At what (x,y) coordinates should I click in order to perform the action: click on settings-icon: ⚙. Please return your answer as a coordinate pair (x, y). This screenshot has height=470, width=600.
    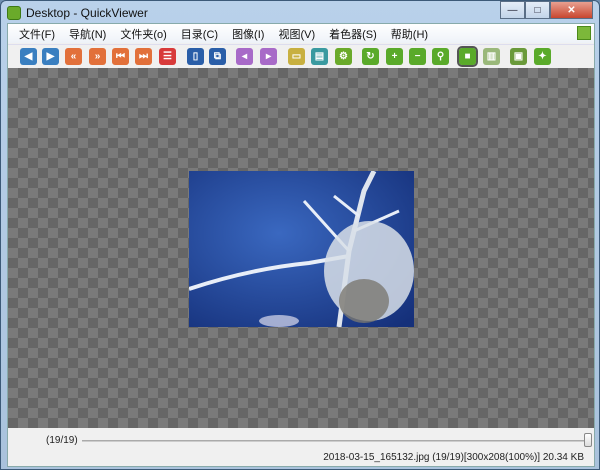
    Looking at the image, I should click on (343, 56).